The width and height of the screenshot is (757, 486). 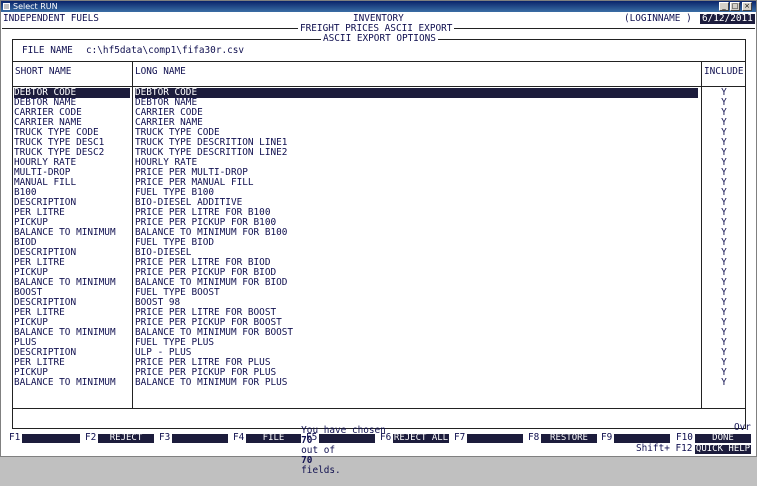 I want to click on table-row: CARRIER CODE CARRIER CODE Y, so click(x=379, y=113).